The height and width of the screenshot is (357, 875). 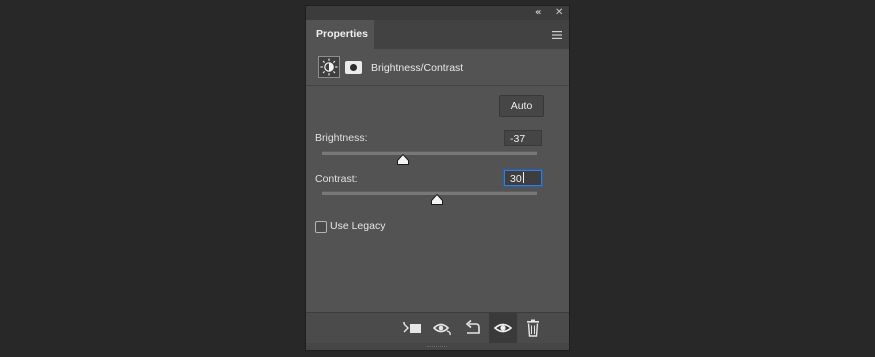 What do you see at coordinates (321, 227) in the screenshot?
I see `use-legacy-checkbox` at bounding box center [321, 227].